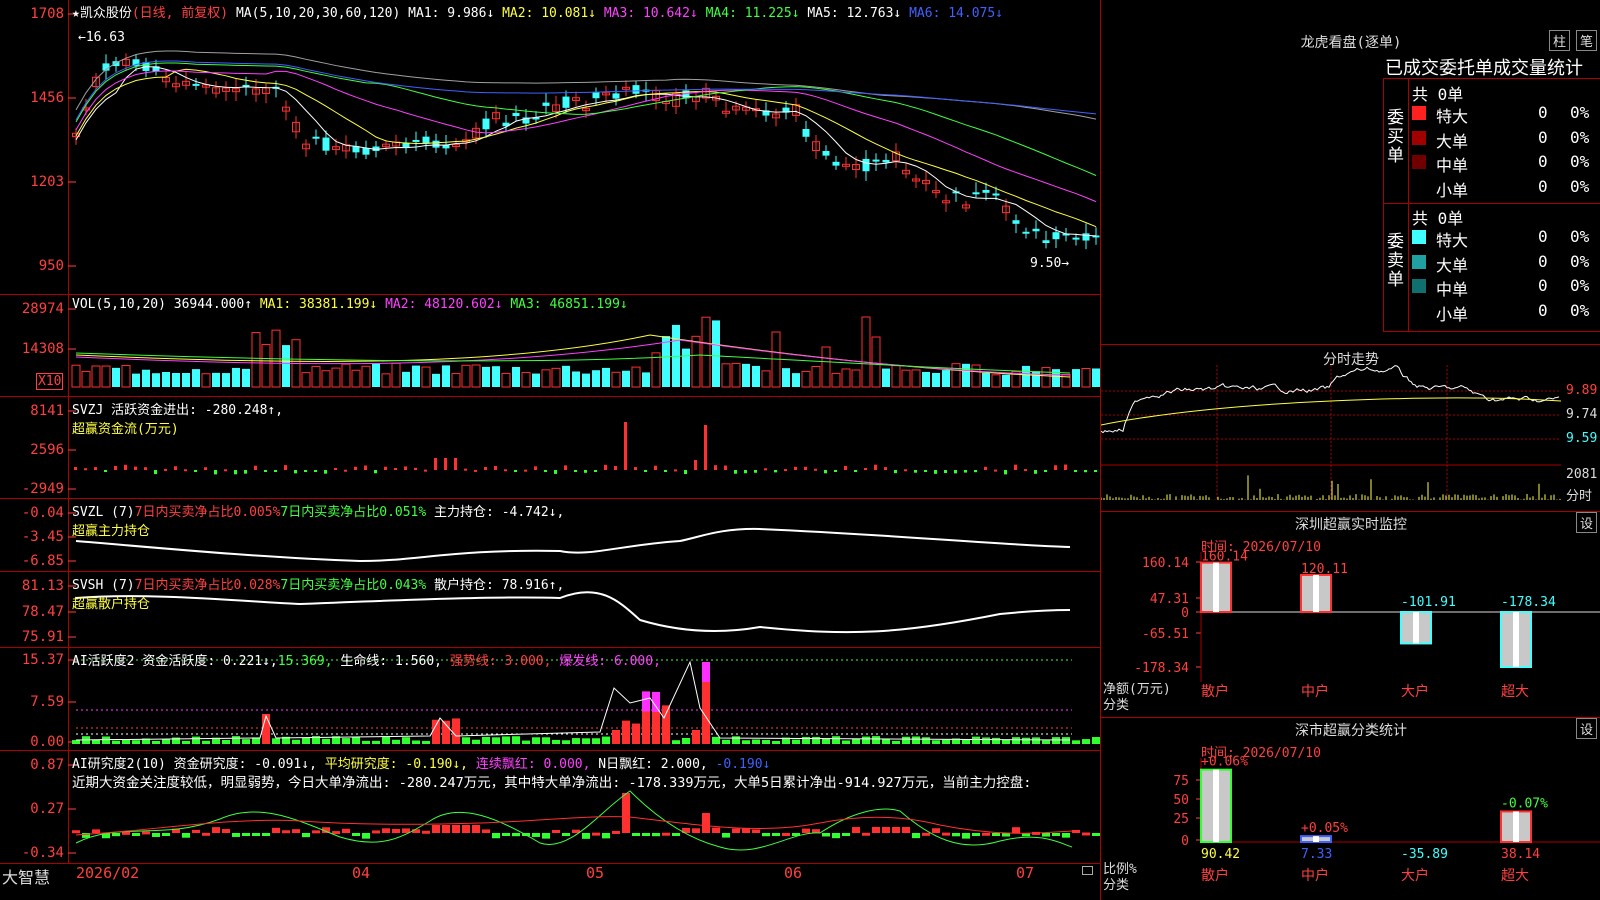  What do you see at coordinates (793, 873) in the screenshot?
I see `x-label: 06` at bounding box center [793, 873].